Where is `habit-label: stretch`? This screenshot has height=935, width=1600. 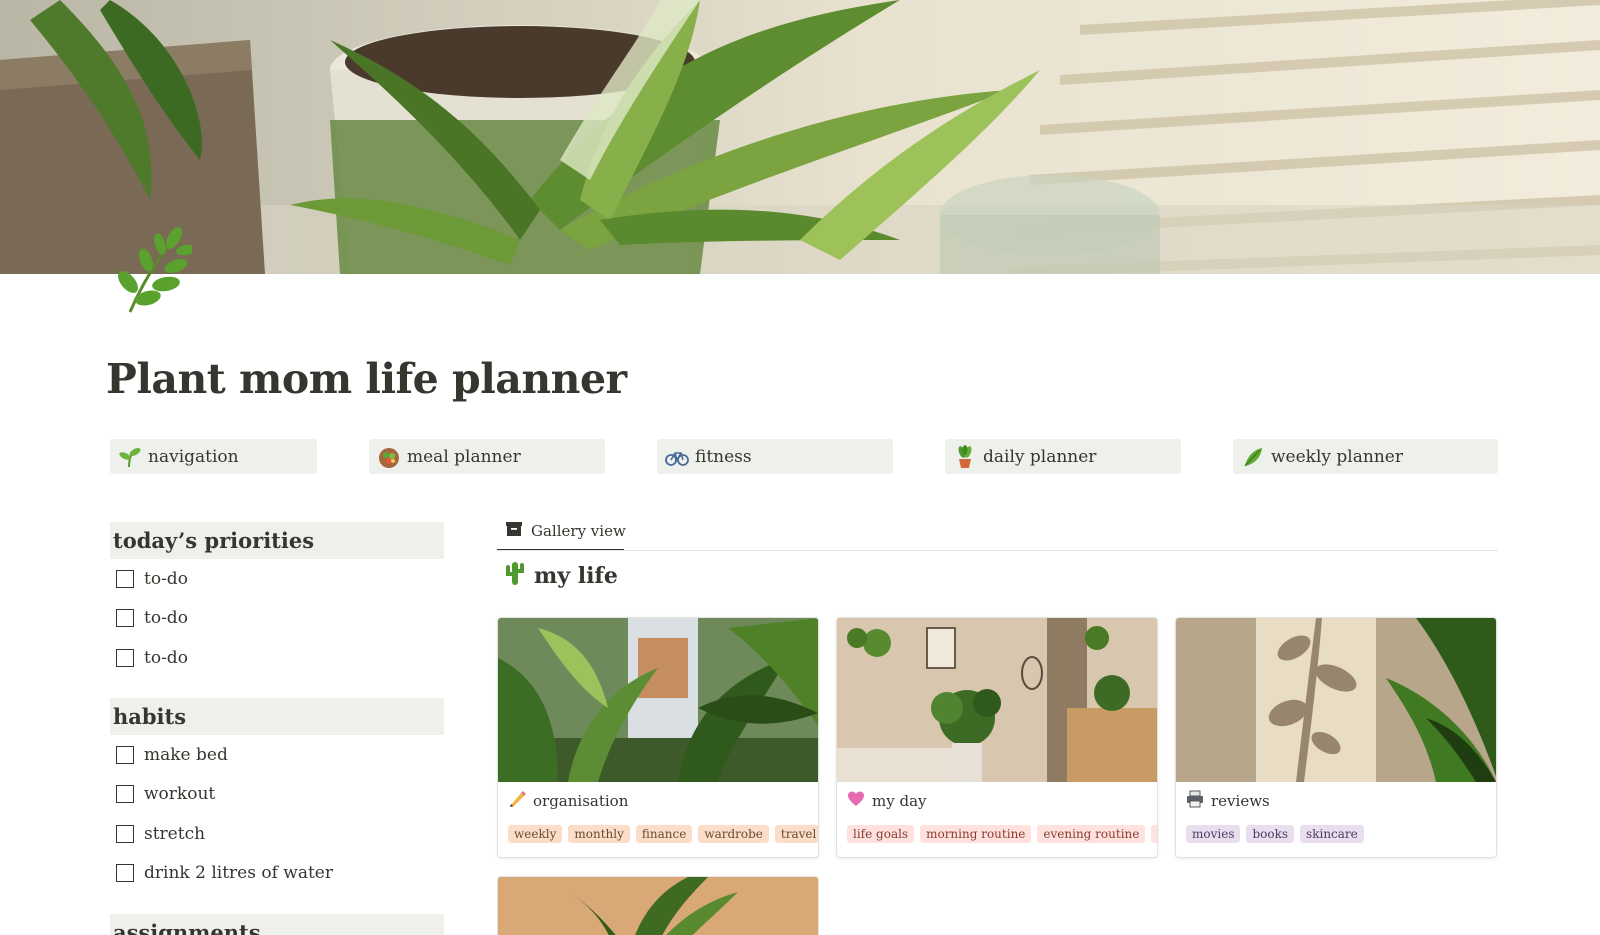 habit-label: stretch is located at coordinates (174, 834).